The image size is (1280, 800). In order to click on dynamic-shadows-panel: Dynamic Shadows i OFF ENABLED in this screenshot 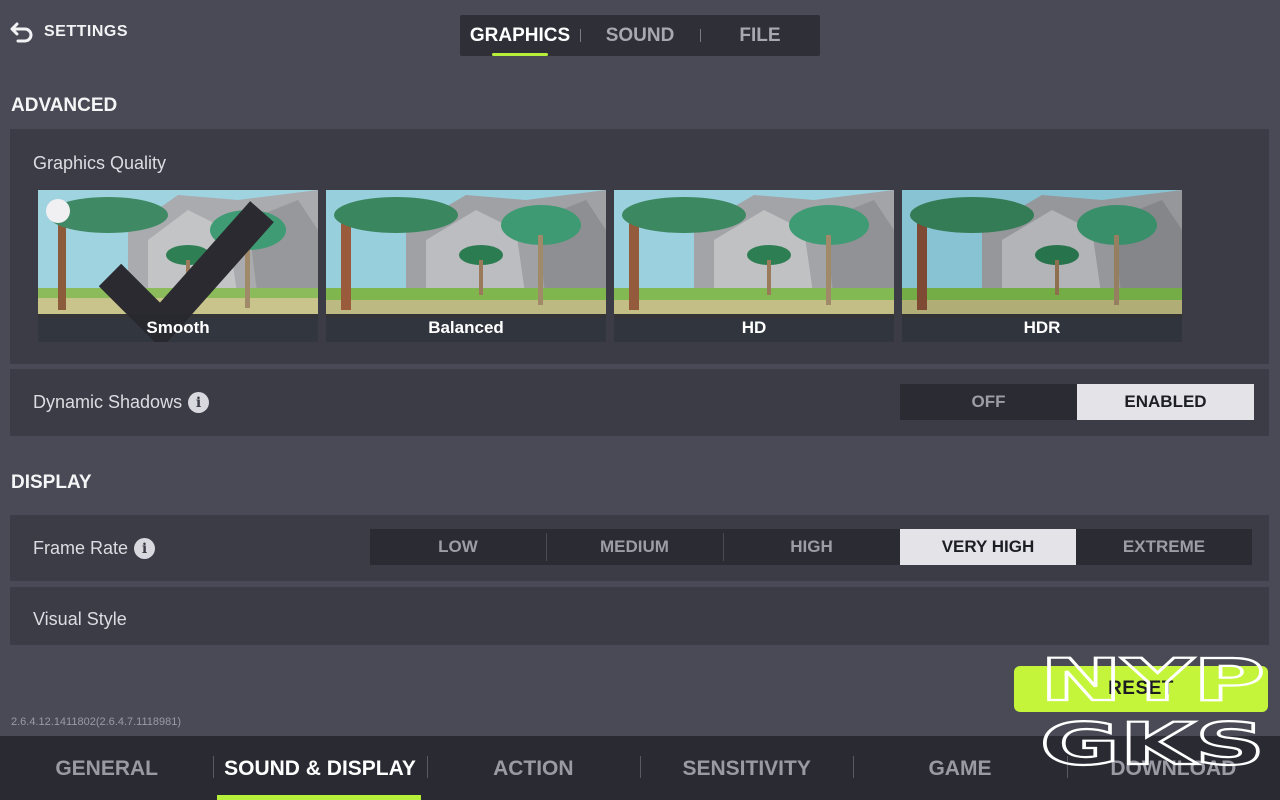, I will do `click(639, 402)`.